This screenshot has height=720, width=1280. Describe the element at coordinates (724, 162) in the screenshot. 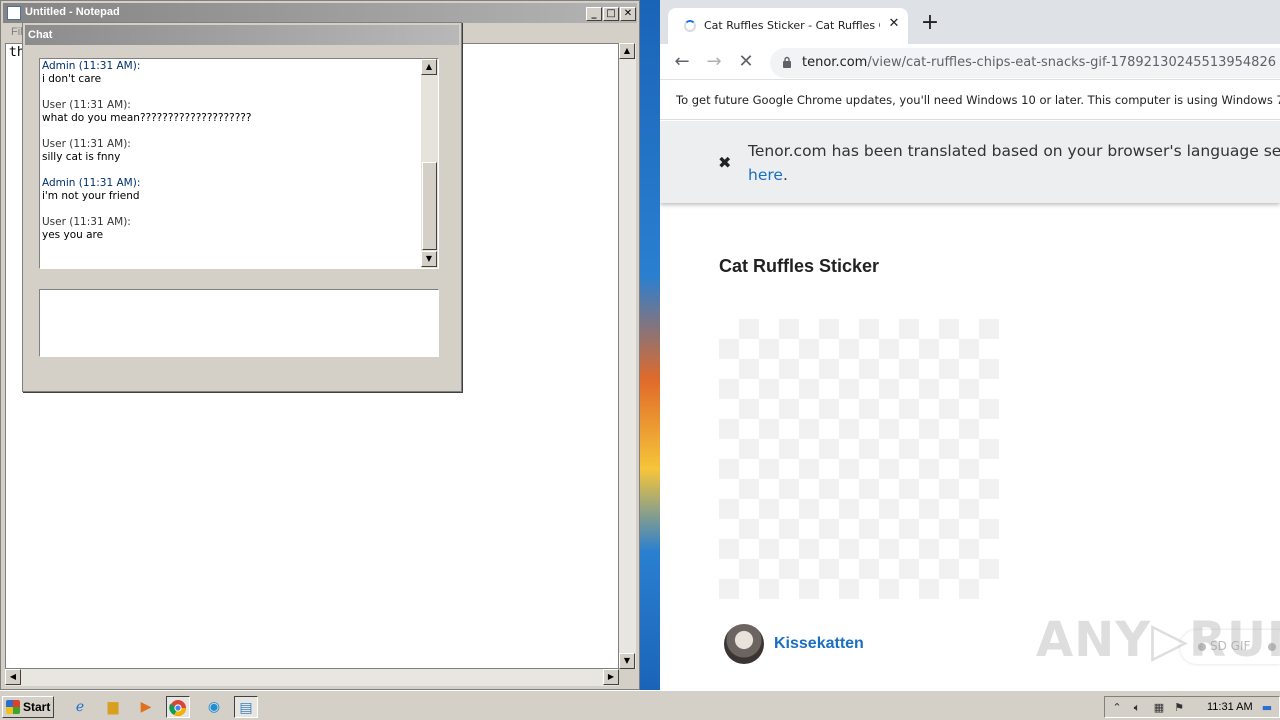

I see `close-icon: ✖` at that location.